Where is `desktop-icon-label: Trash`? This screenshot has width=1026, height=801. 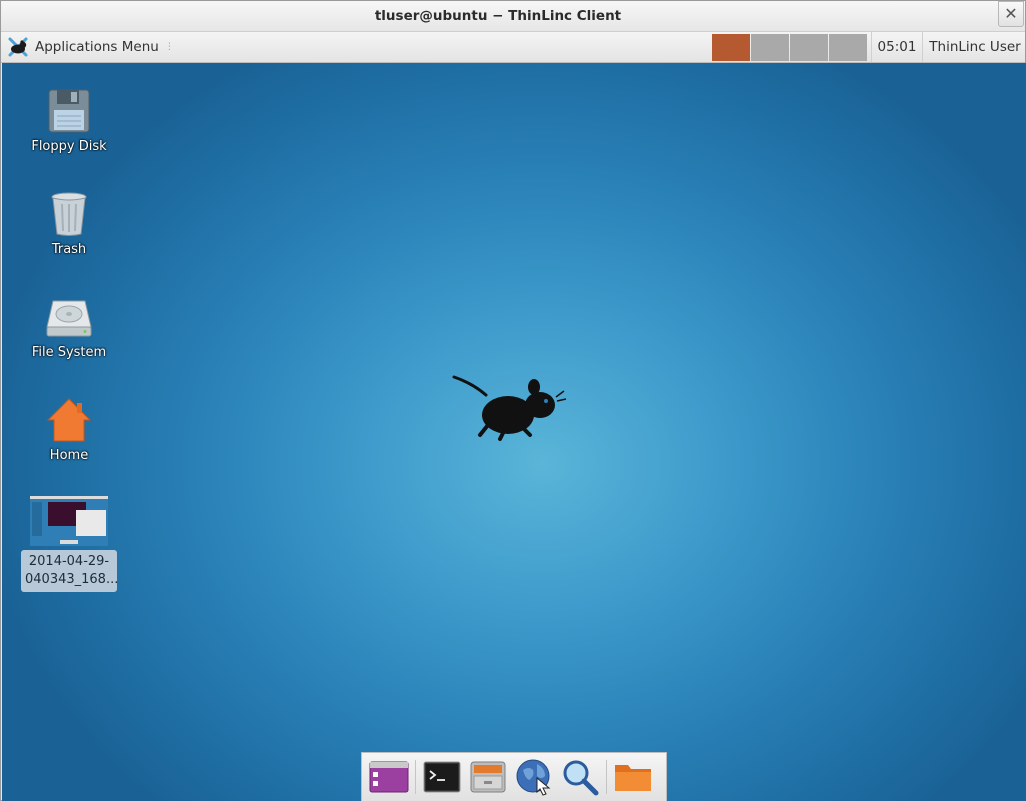
desktop-icon-label: Trash is located at coordinates (69, 249).